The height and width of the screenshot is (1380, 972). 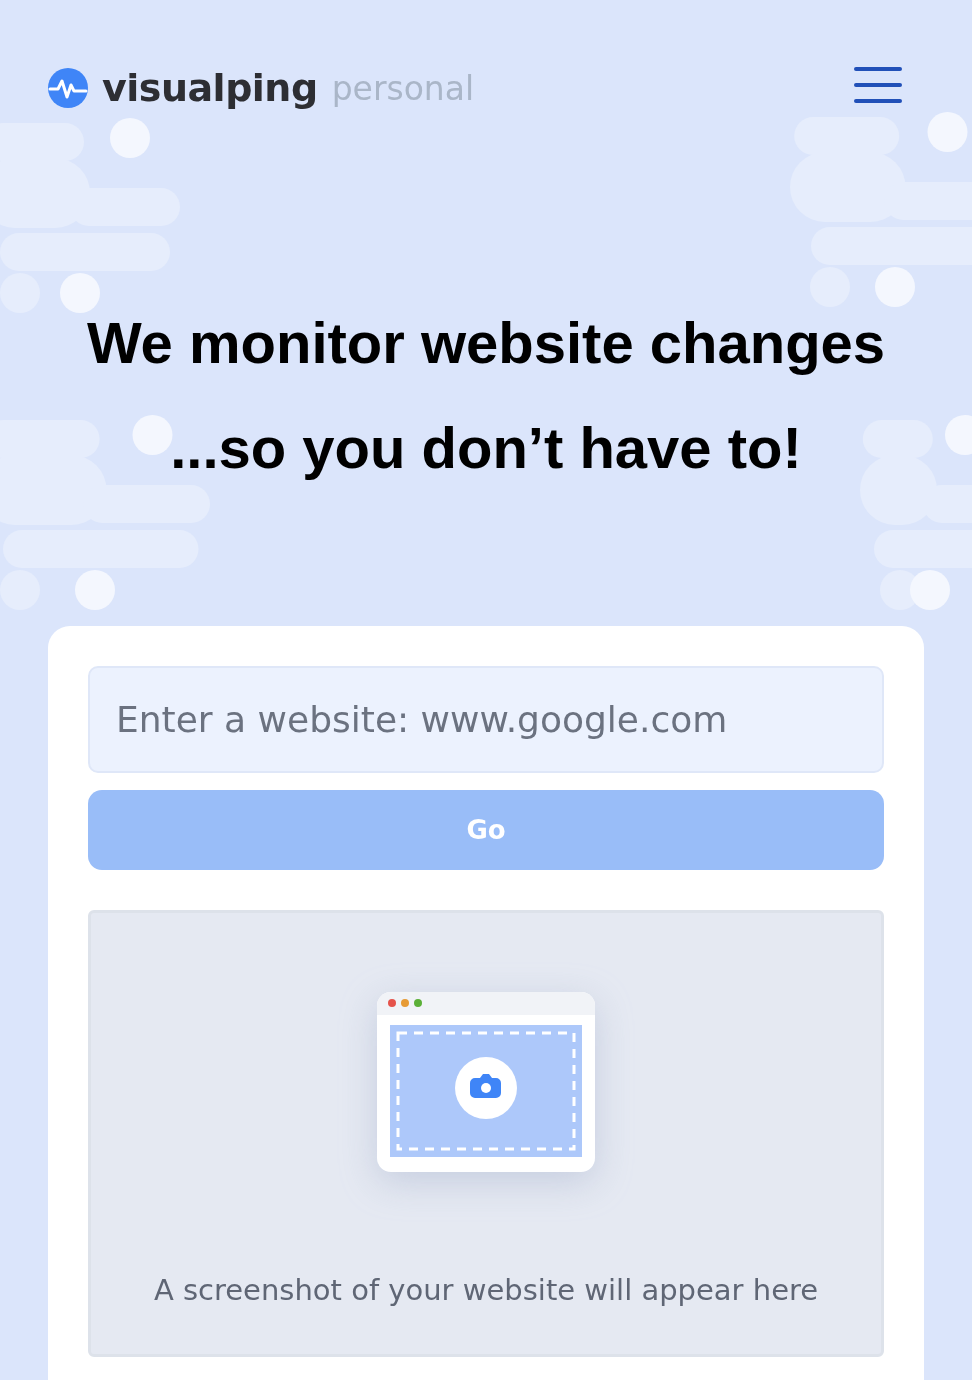 I want to click on preview-caption: A screenshot of your website will appear here, so click(x=486, y=1290).